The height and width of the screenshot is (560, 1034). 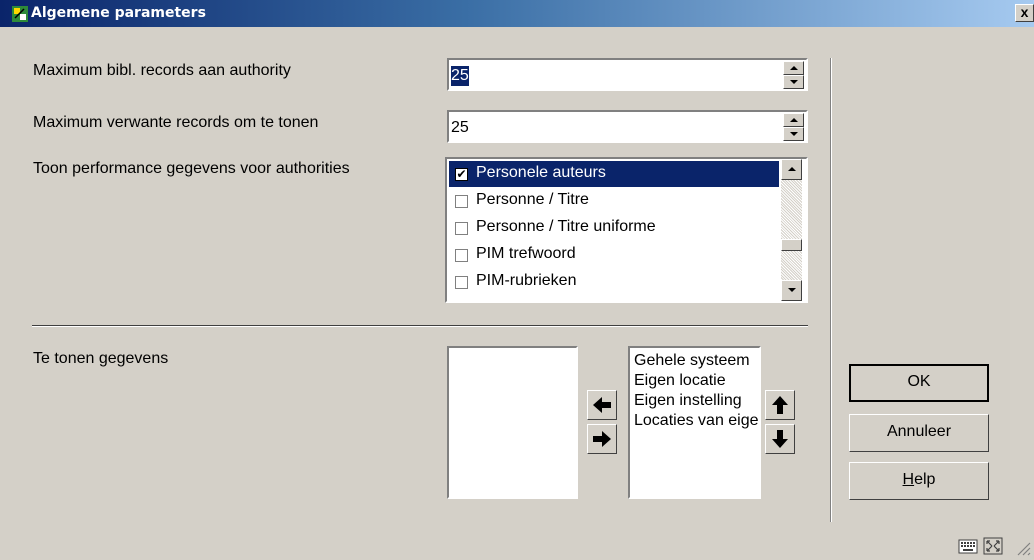 What do you see at coordinates (460, 127) in the screenshot?
I see `max-verwante-value: 25` at bounding box center [460, 127].